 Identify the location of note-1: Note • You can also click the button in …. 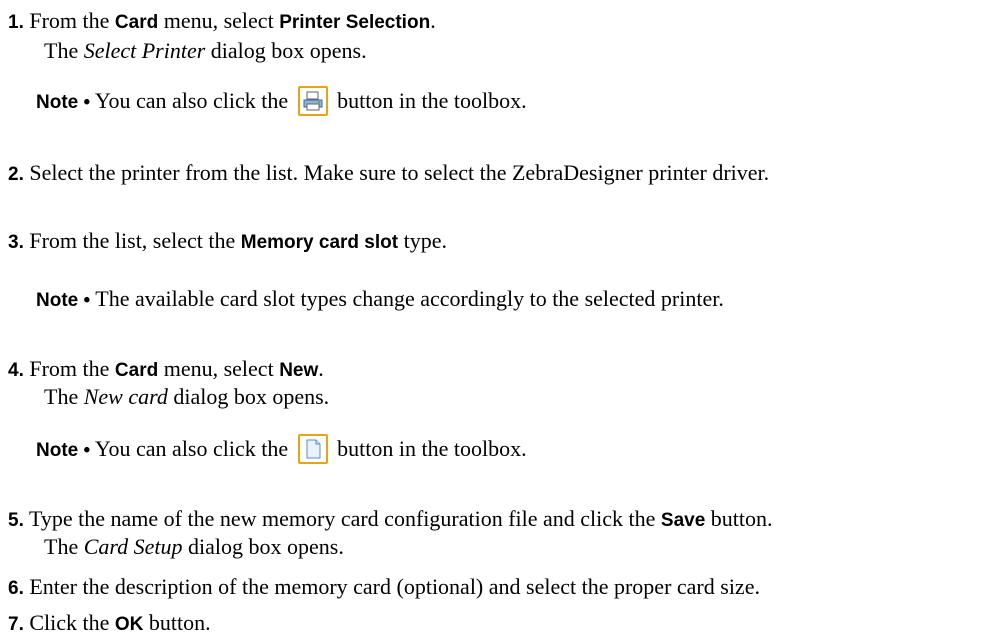
(281, 102).